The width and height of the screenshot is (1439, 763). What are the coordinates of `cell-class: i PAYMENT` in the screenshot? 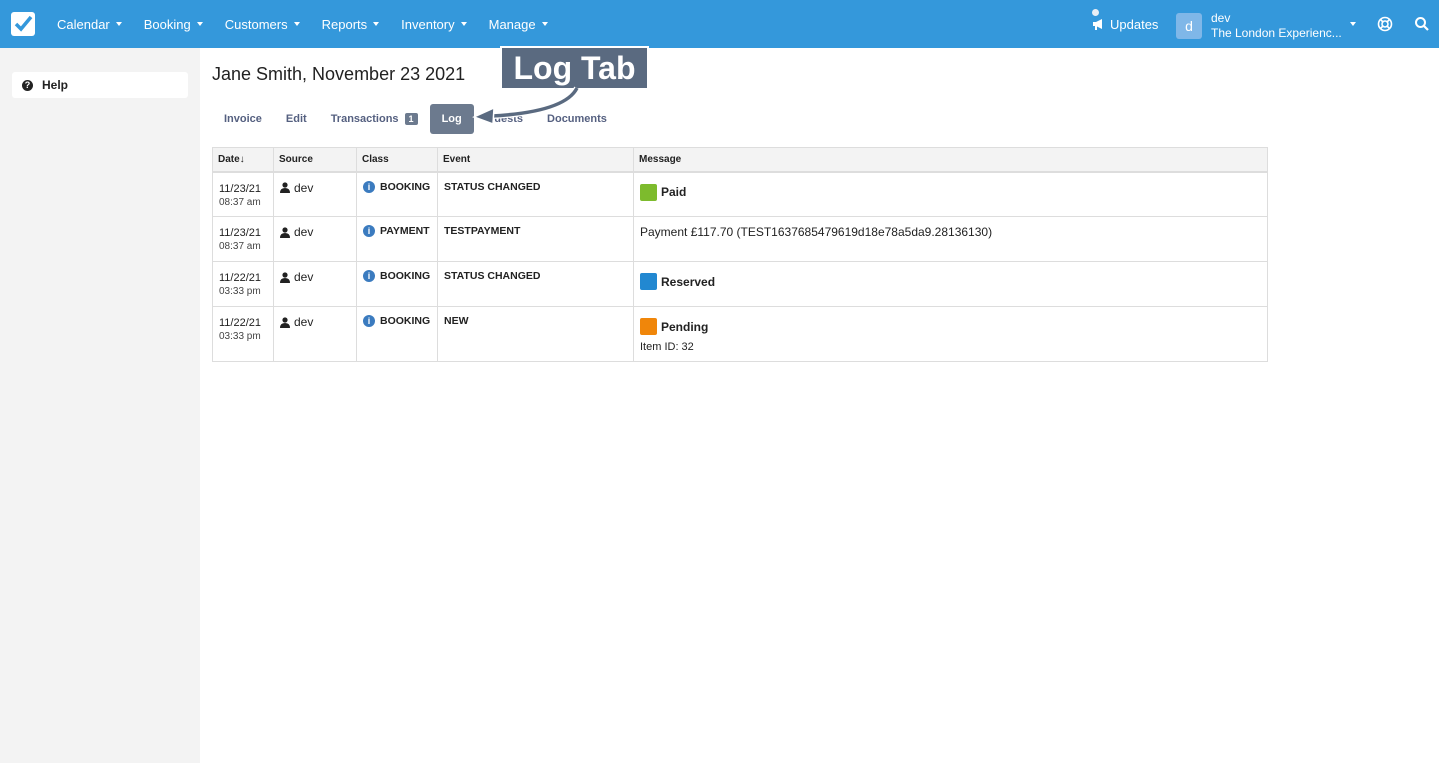 It's located at (397, 239).